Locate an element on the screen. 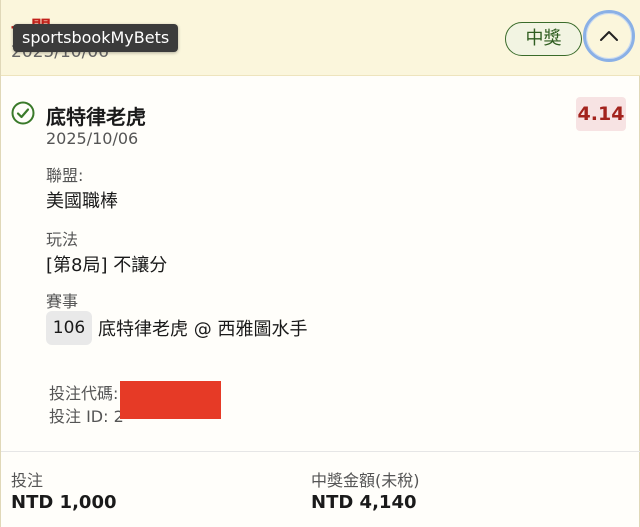 The width and height of the screenshot is (640, 527). odds-badge: 4.14 is located at coordinates (601, 114).